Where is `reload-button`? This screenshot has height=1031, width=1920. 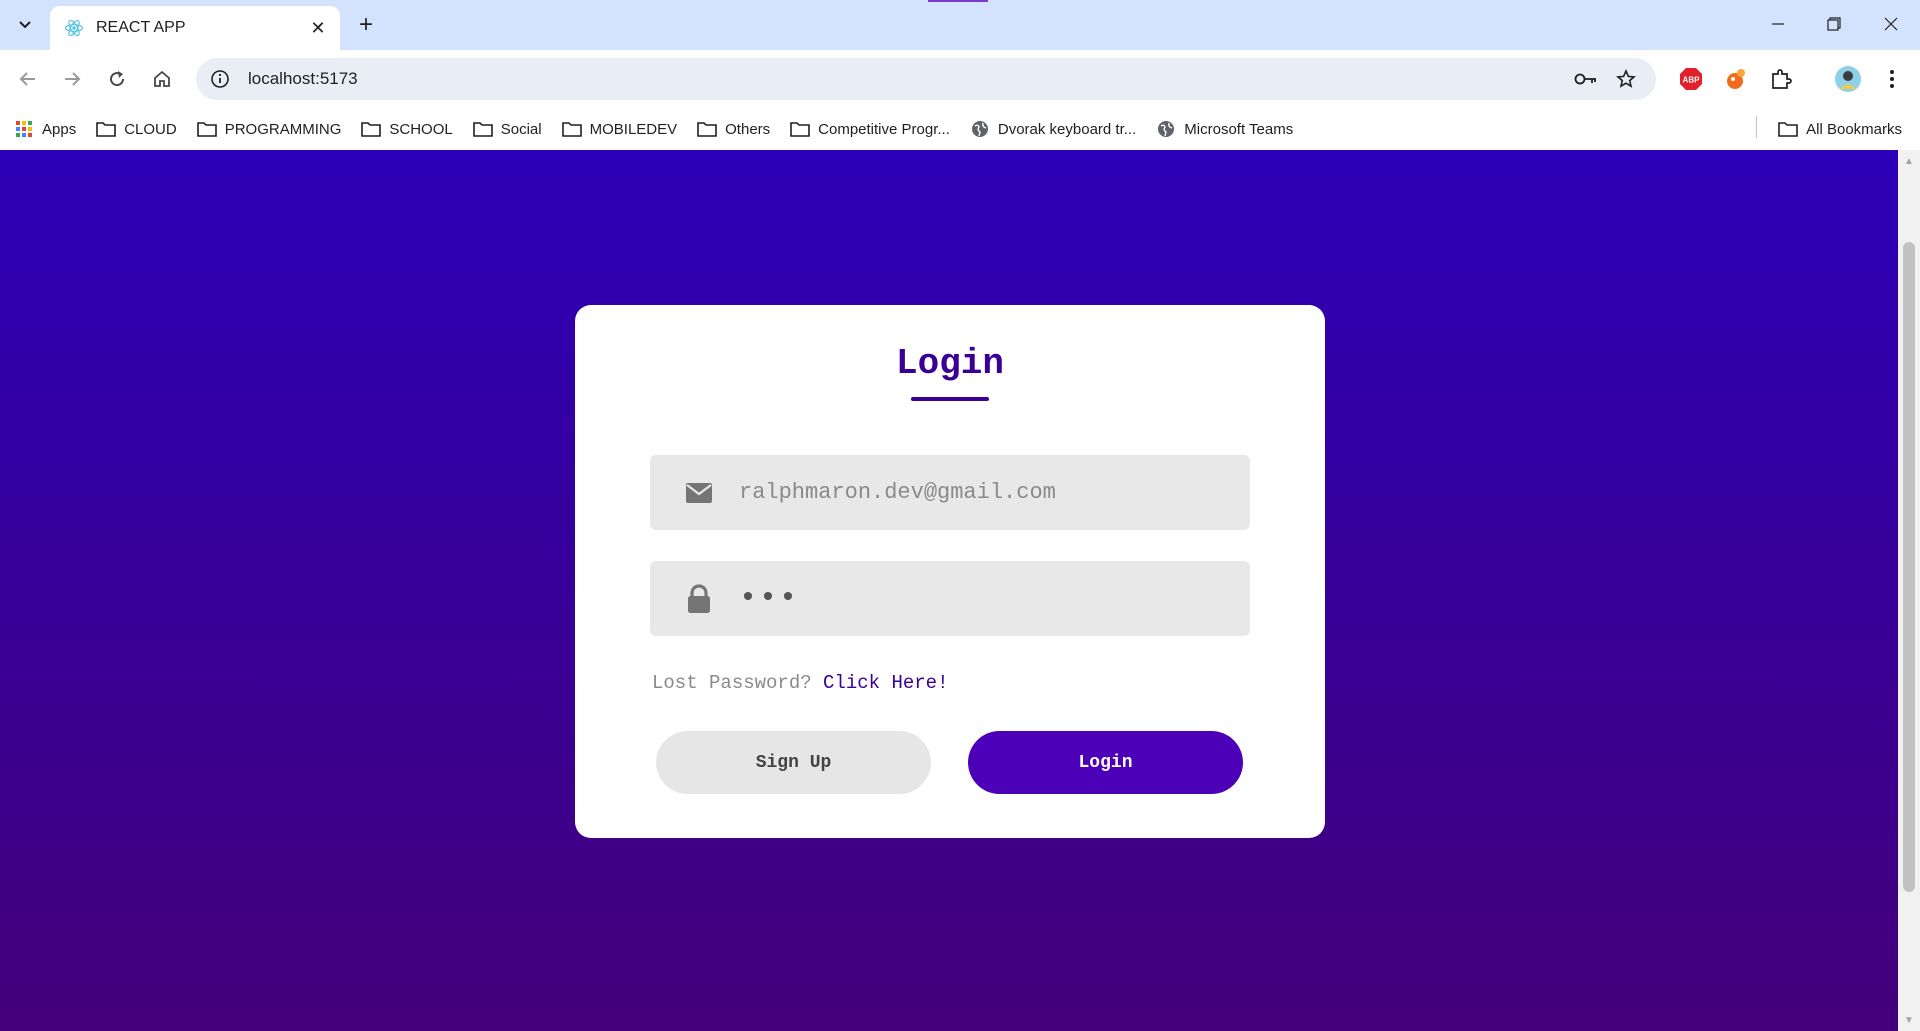 reload-button is located at coordinates (117, 79).